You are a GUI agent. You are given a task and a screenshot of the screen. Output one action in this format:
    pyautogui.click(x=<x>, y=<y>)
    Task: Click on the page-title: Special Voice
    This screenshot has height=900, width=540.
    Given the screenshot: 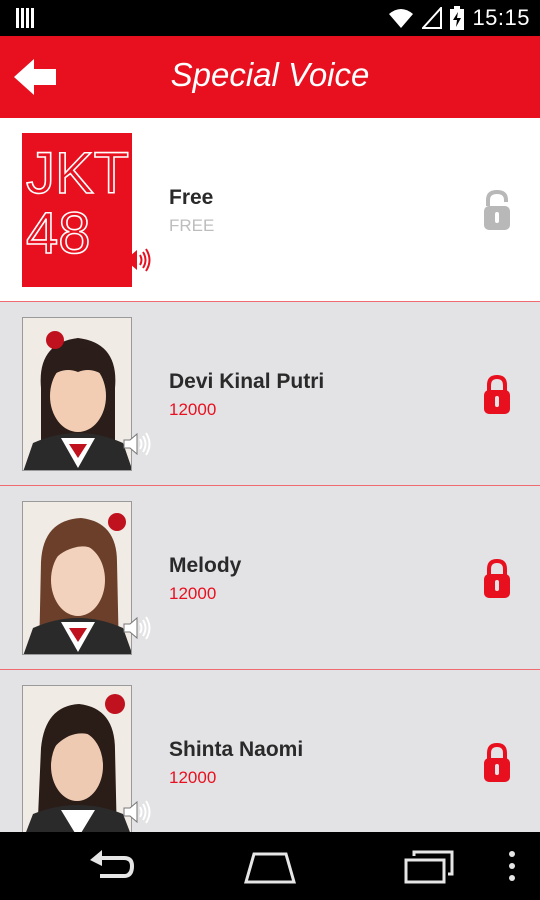 What is the action you would take?
    pyautogui.click(x=270, y=74)
    